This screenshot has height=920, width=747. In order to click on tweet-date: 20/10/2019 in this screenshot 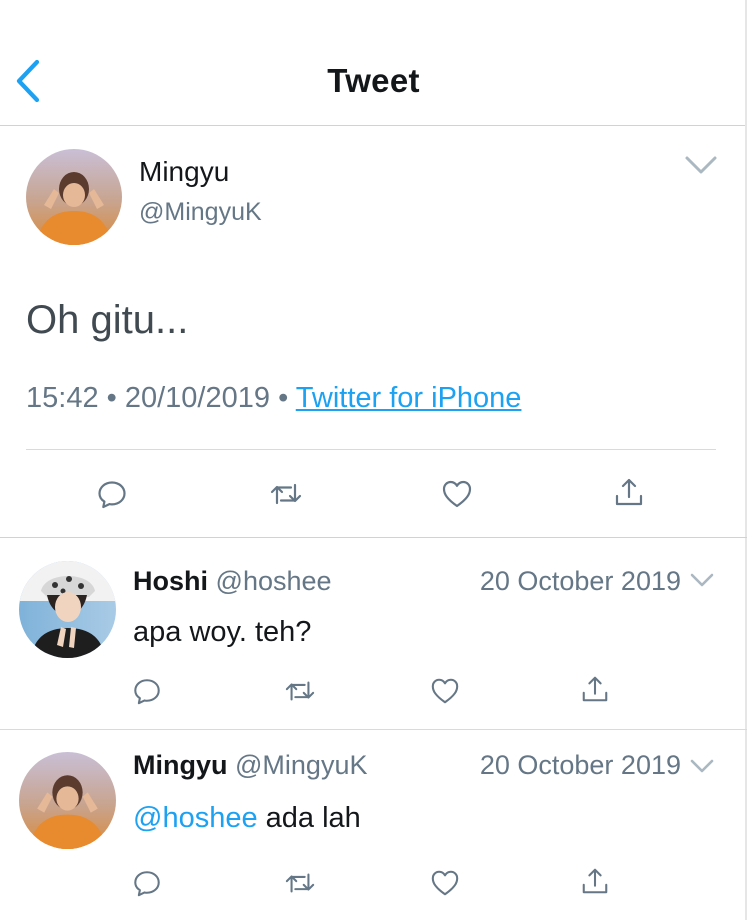, I will do `click(197, 398)`.